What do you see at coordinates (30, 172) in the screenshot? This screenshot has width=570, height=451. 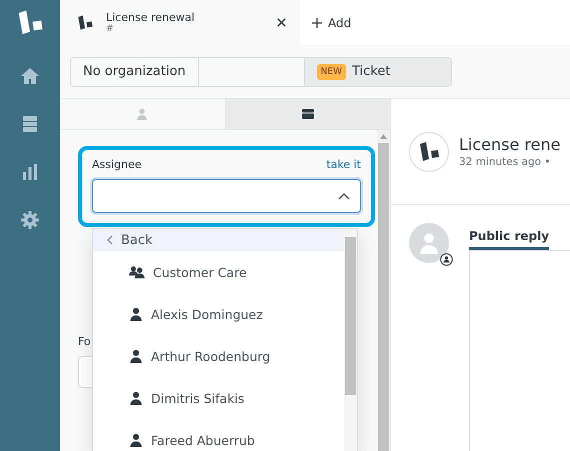 I see `chart-icon` at bounding box center [30, 172].